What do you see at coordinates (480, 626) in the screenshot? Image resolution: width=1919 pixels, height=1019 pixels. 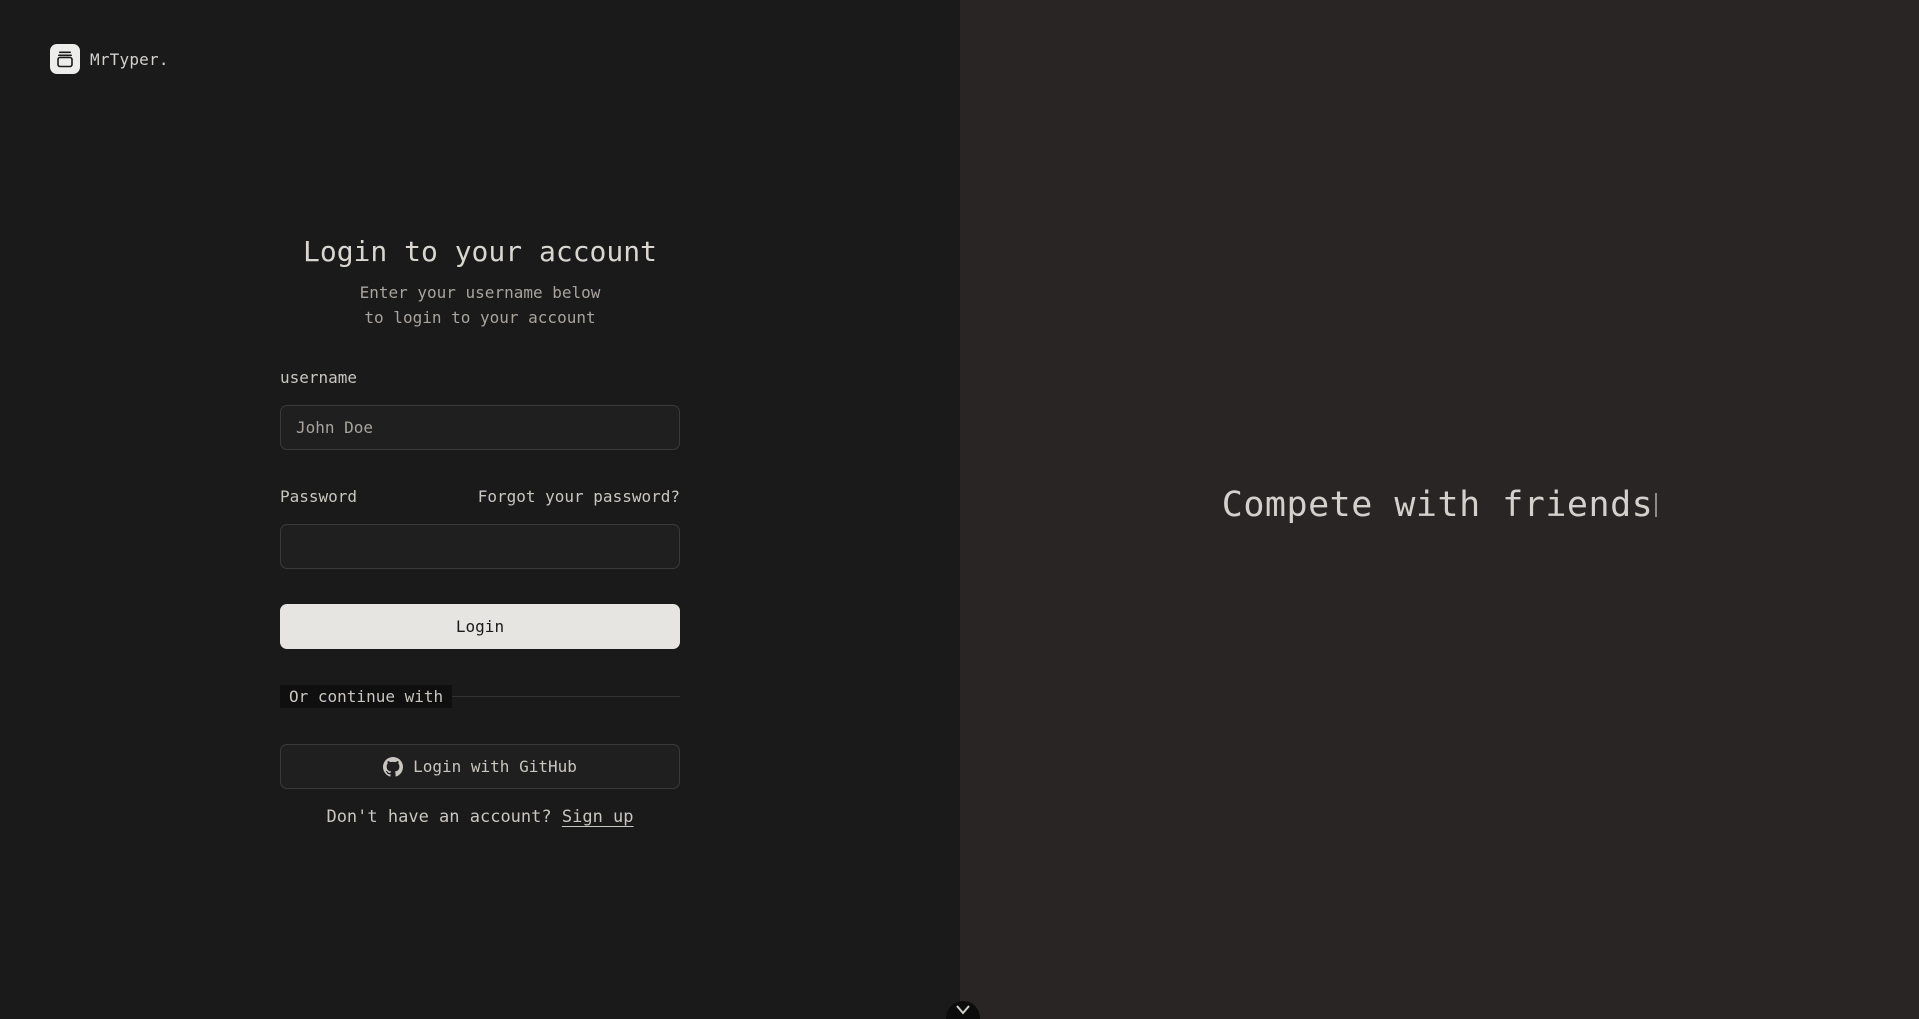 I see `login-button: Login` at bounding box center [480, 626].